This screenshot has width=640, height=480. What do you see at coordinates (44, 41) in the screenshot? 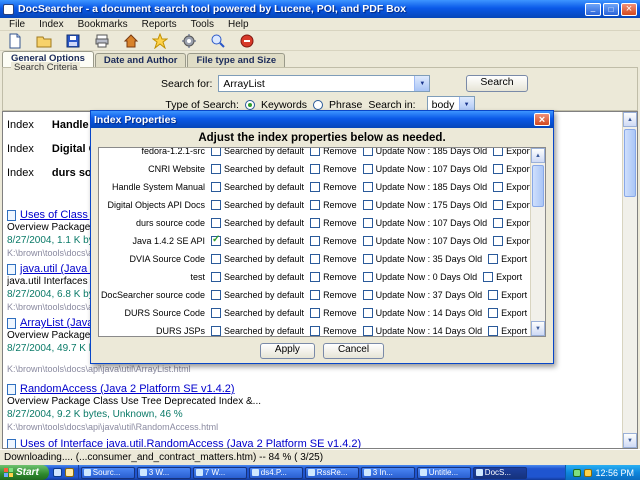
I see `open-folder-icon` at bounding box center [44, 41].